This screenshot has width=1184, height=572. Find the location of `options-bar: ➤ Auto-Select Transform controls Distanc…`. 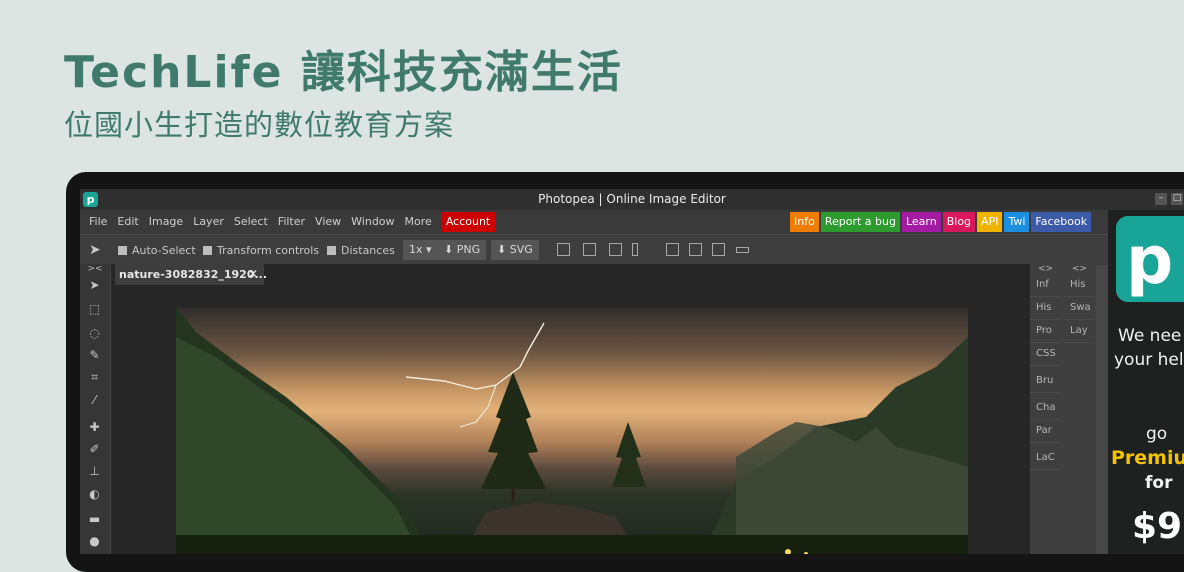

options-bar: ➤ Auto-Select Transform controls Distanc… is located at coordinates (632, 249).